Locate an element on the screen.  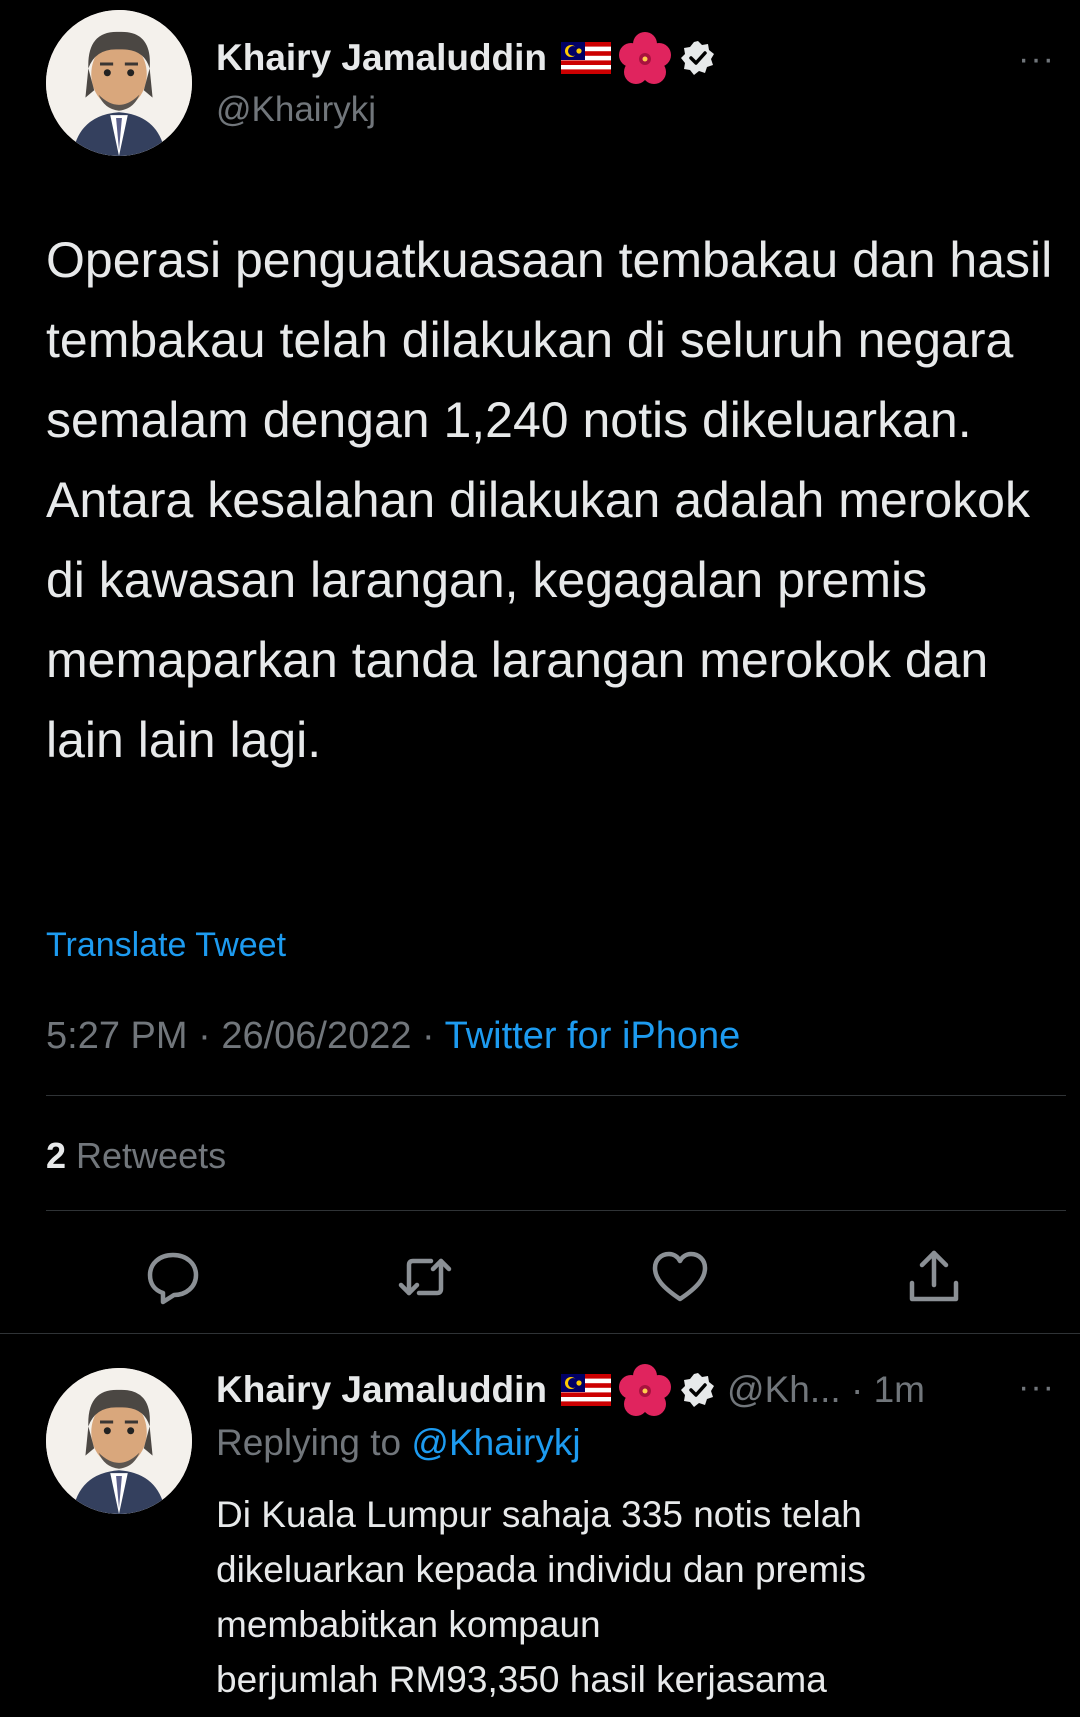
retweet-button is located at coordinates (425, 1277).